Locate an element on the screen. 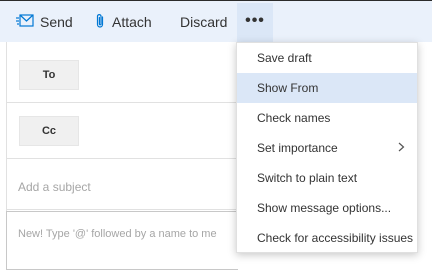 This screenshot has height=270, width=432. menu-item-label: Show From is located at coordinates (288, 88).